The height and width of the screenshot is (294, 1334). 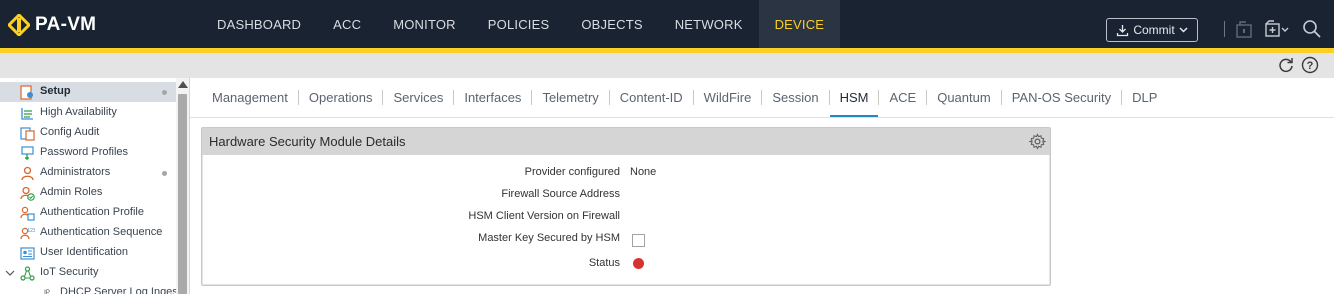 I want to click on status-label: Status, so click(x=604, y=263).